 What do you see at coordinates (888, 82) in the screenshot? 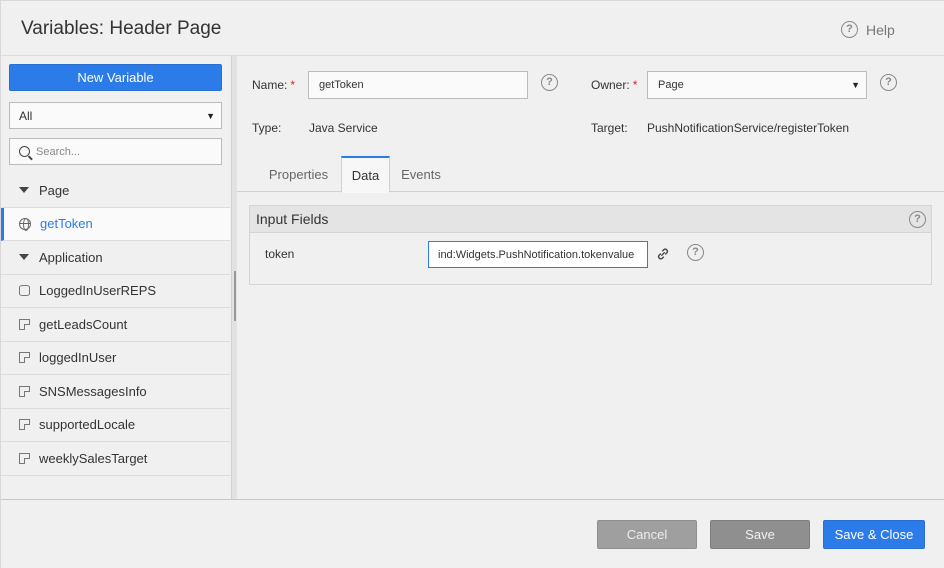
I see `owner-help-icon: ?` at bounding box center [888, 82].